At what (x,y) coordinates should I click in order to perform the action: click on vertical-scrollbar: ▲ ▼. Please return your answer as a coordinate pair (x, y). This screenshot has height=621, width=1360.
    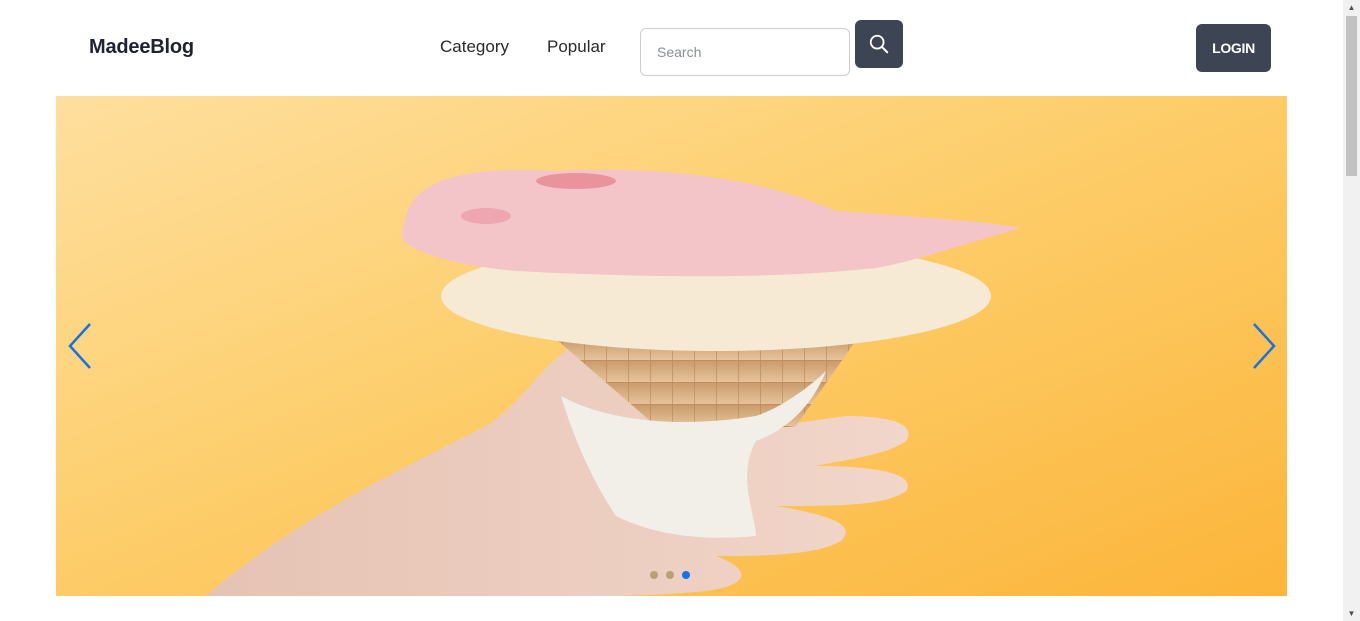
    Looking at the image, I should click on (1351, 310).